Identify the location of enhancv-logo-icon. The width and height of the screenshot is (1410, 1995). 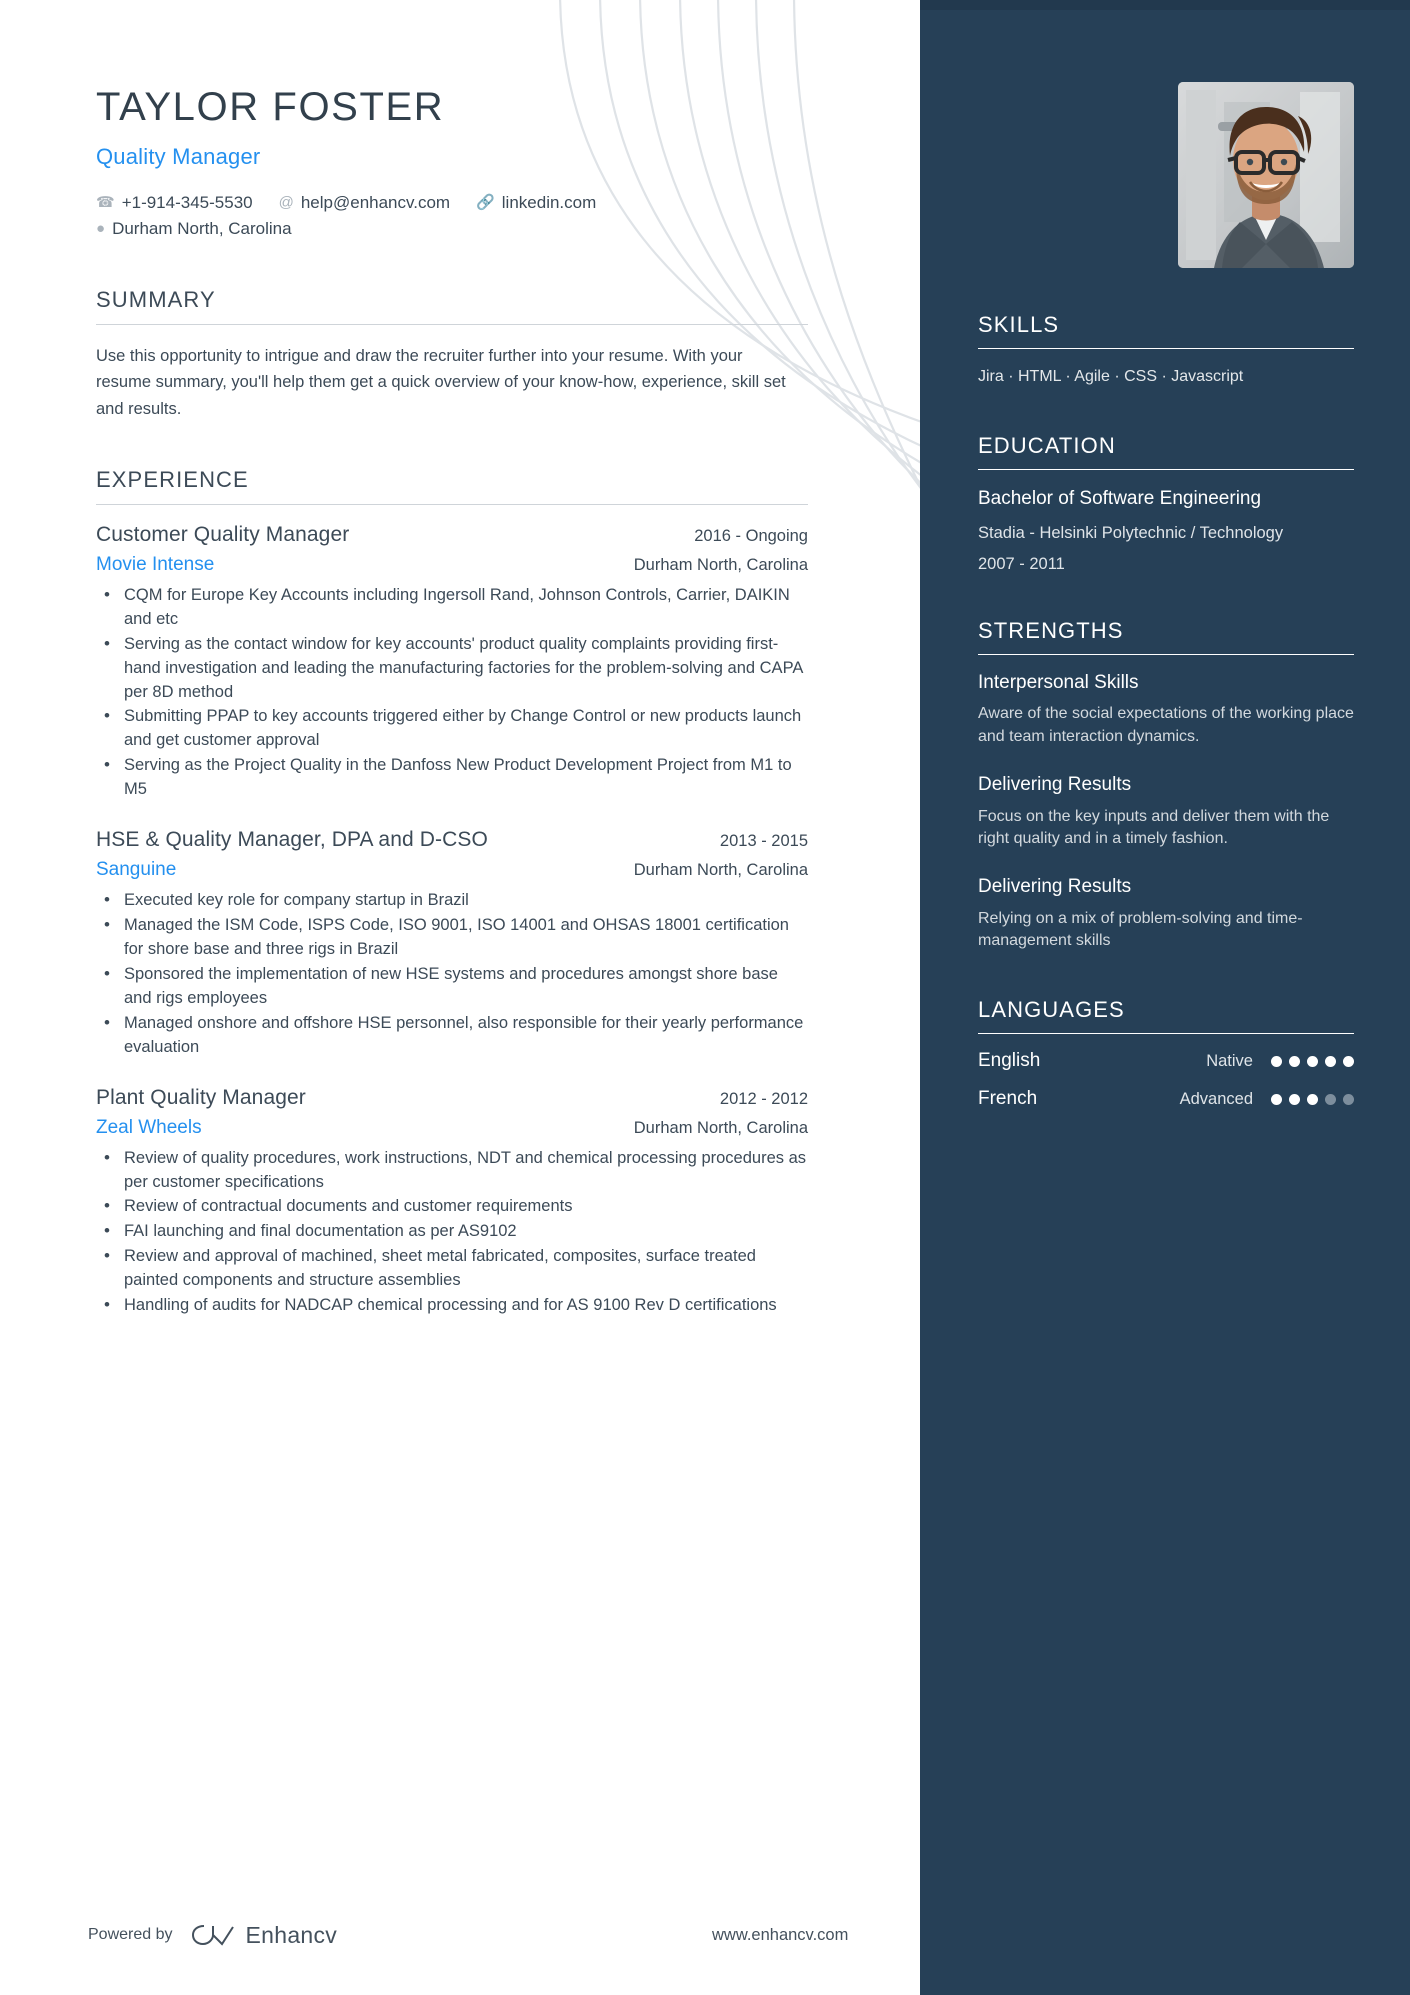
(212, 1935).